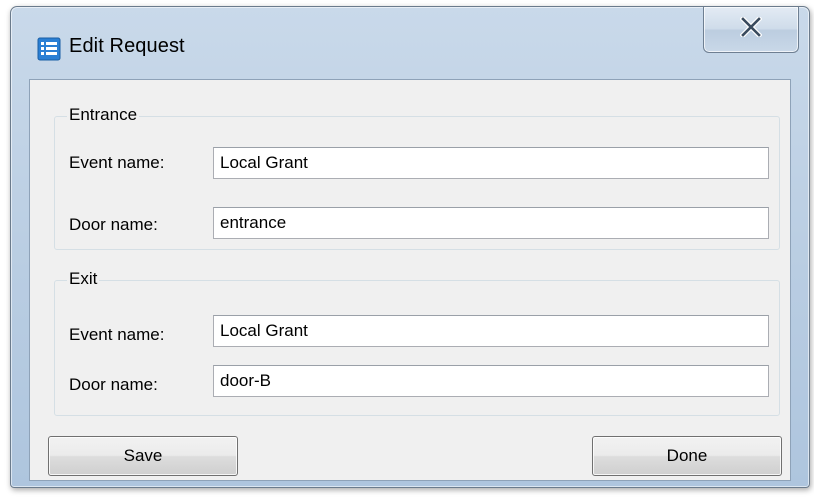 The height and width of the screenshot is (501, 814). What do you see at coordinates (143, 456) in the screenshot?
I see `save-button: Save` at bounding box center [143, 456].